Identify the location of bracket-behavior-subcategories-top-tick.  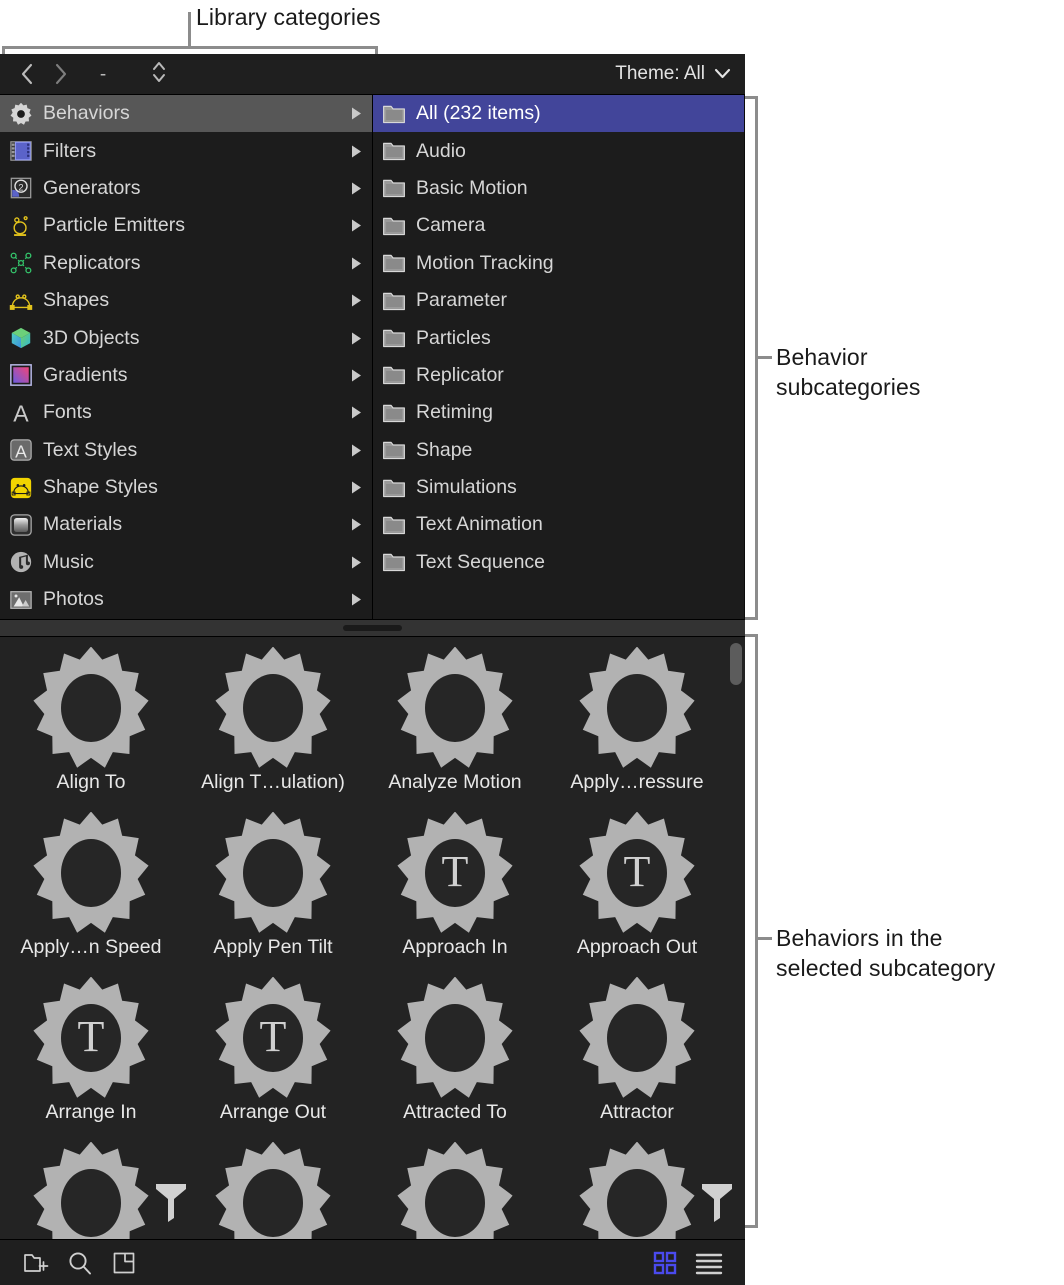
(751, 97).